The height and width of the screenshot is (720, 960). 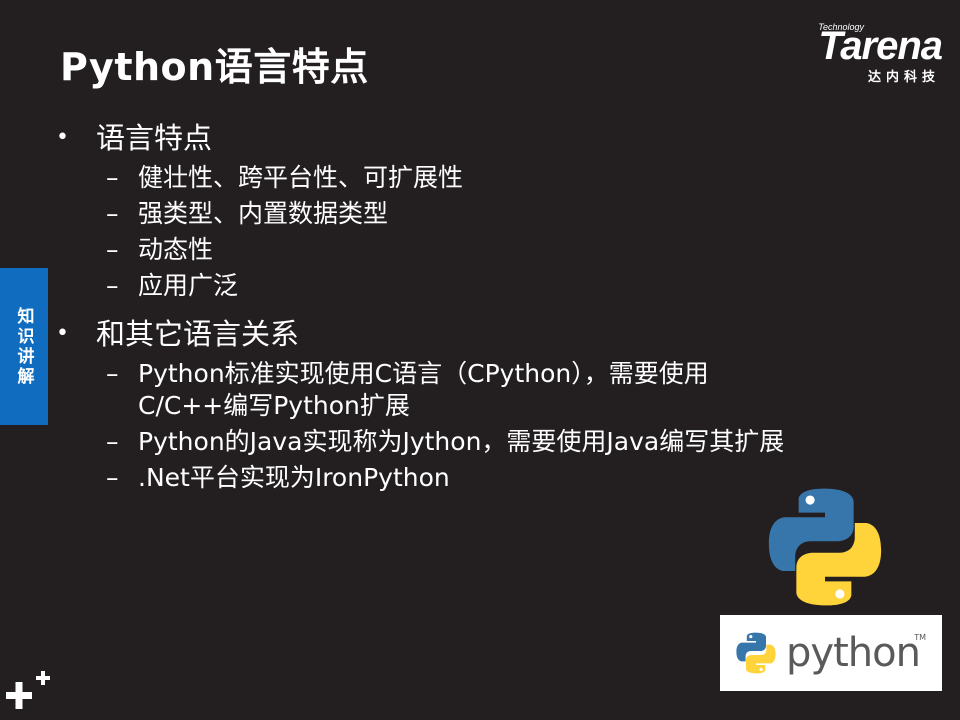 What do you see at coordinates (154, 138) in the screenshot?
I see `section-heading-text: 语言特点` at bounding box center [154, 138].